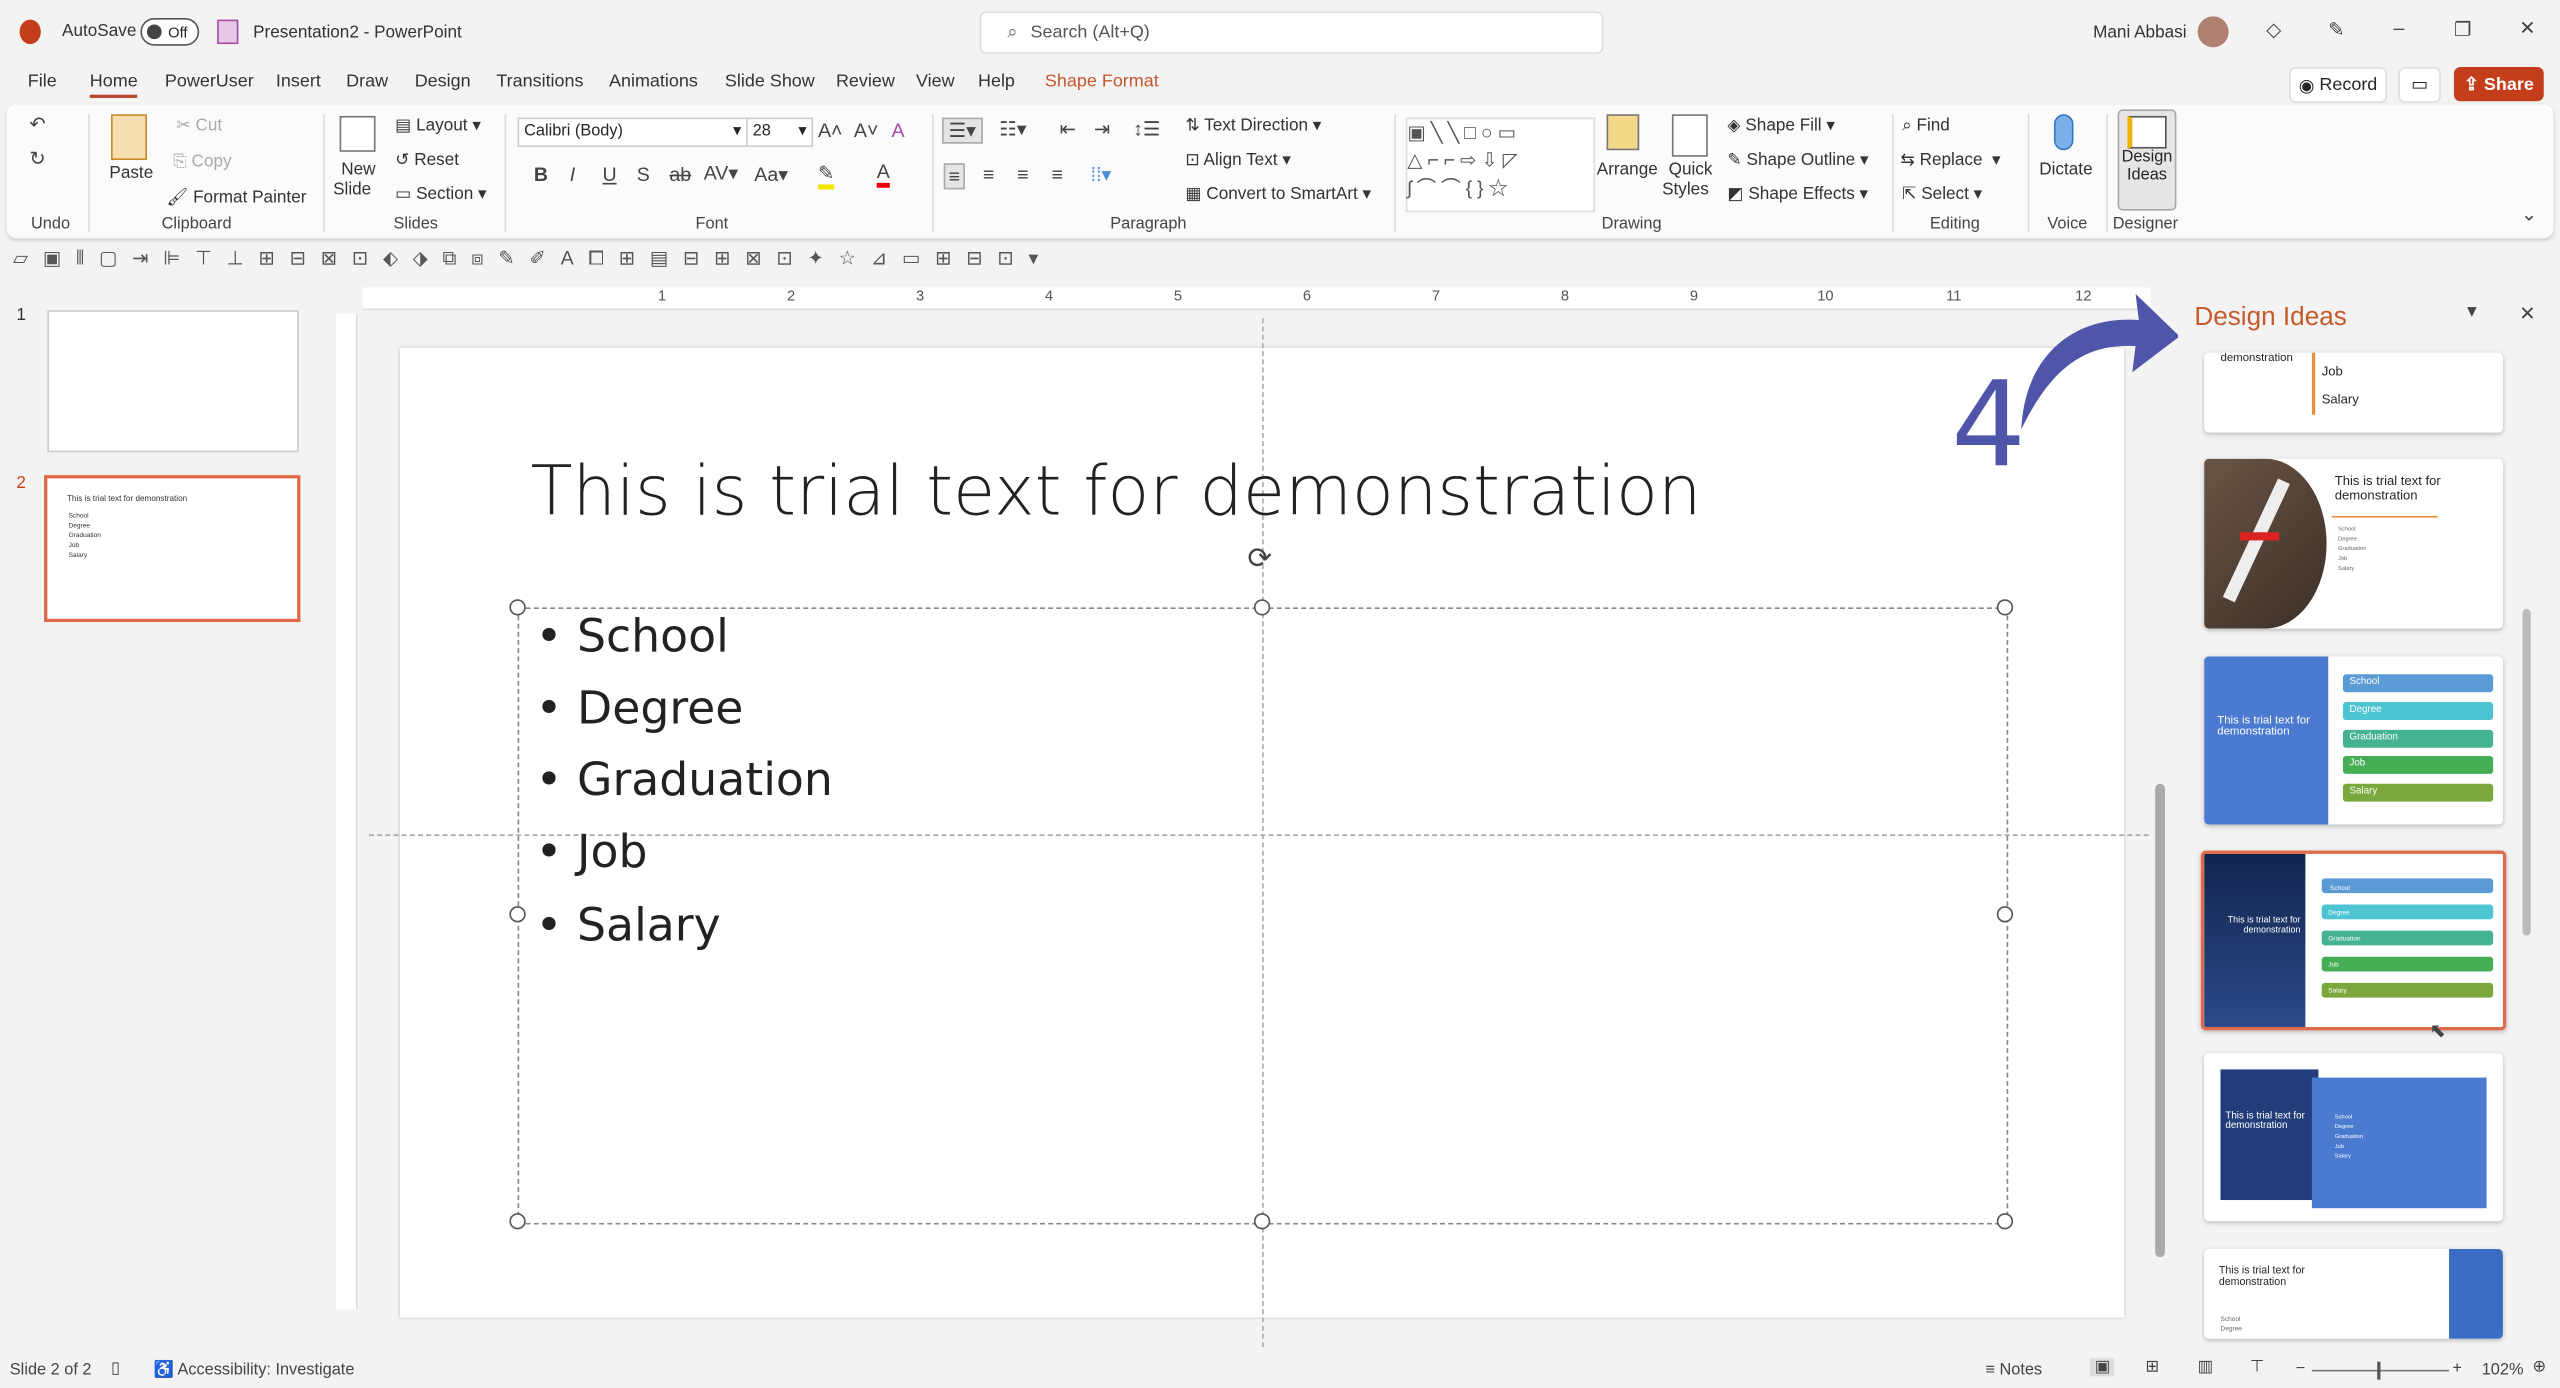 This screenshot has height=1388, width=2560. I want to click on notes-button: ≡ Notes, so click(2013, 1371).